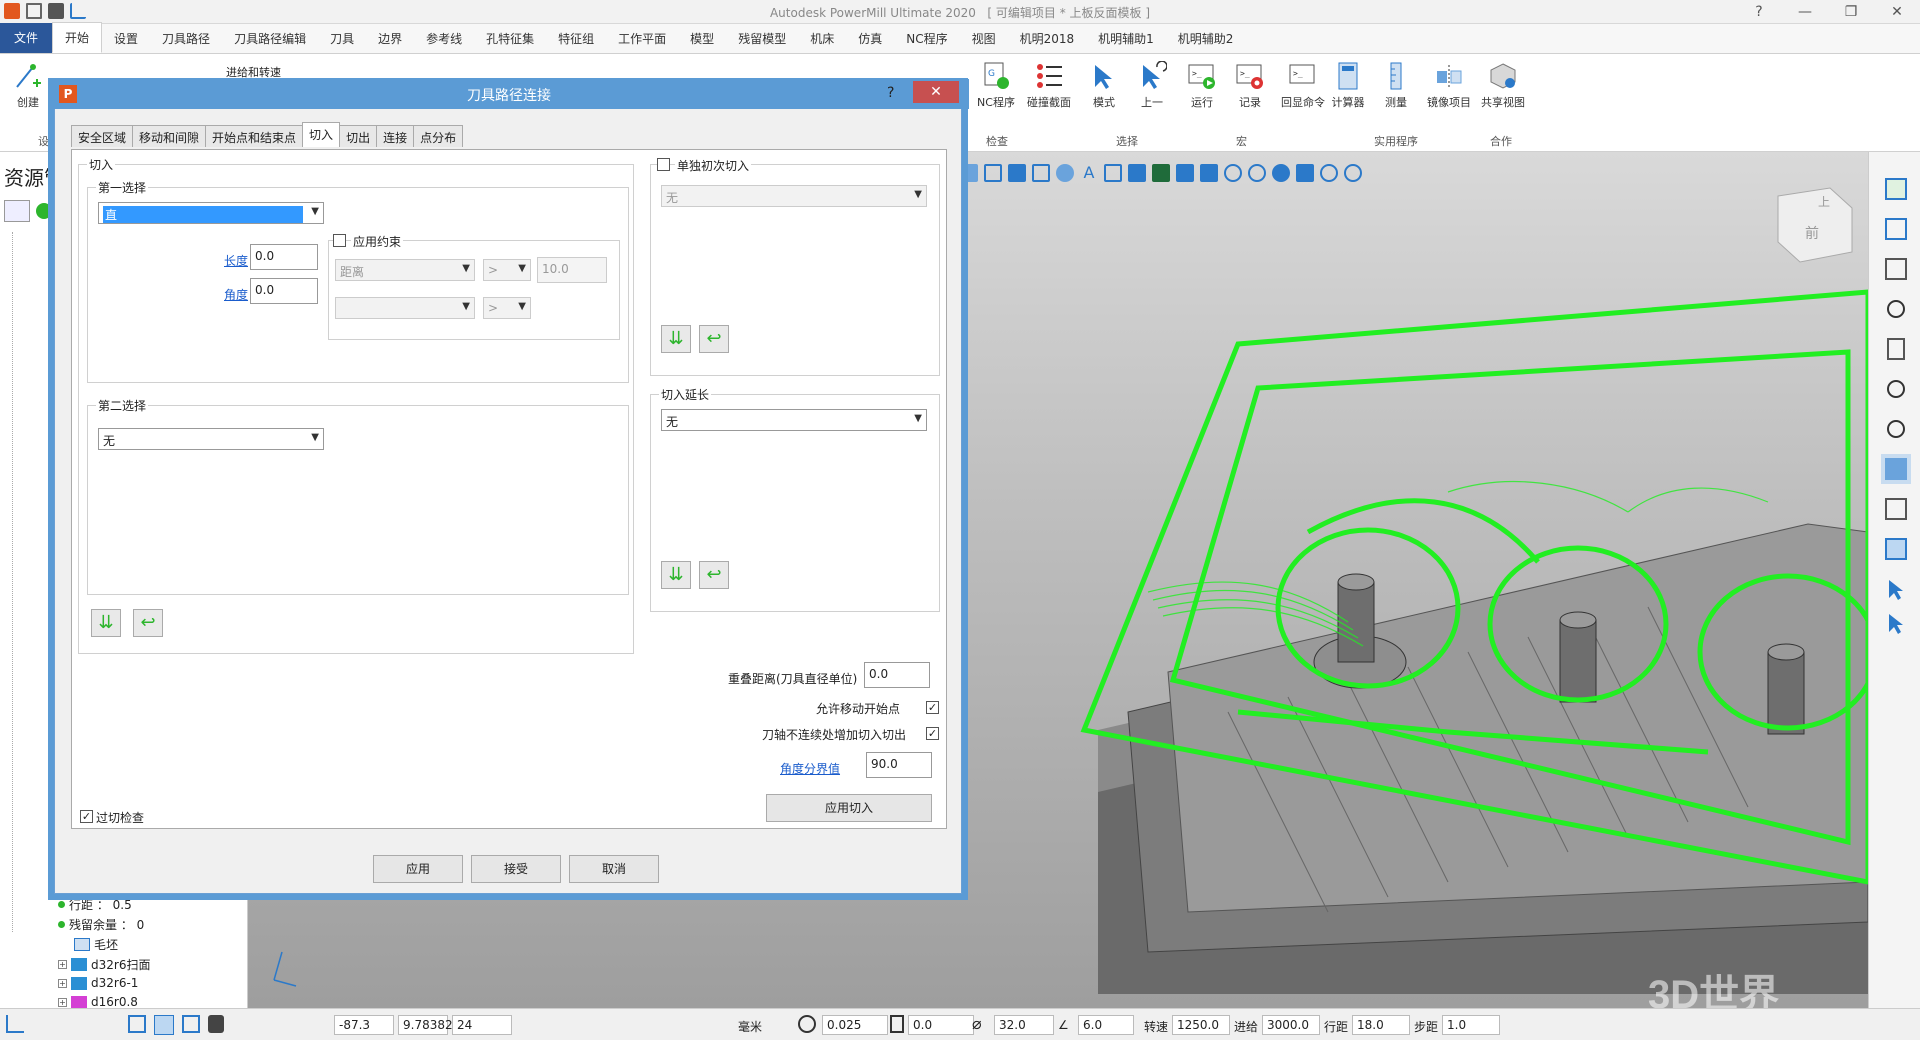  Describe the element at coordinates (822, 38) in the screenshot. I see `tab-machine: 机床` at that location.